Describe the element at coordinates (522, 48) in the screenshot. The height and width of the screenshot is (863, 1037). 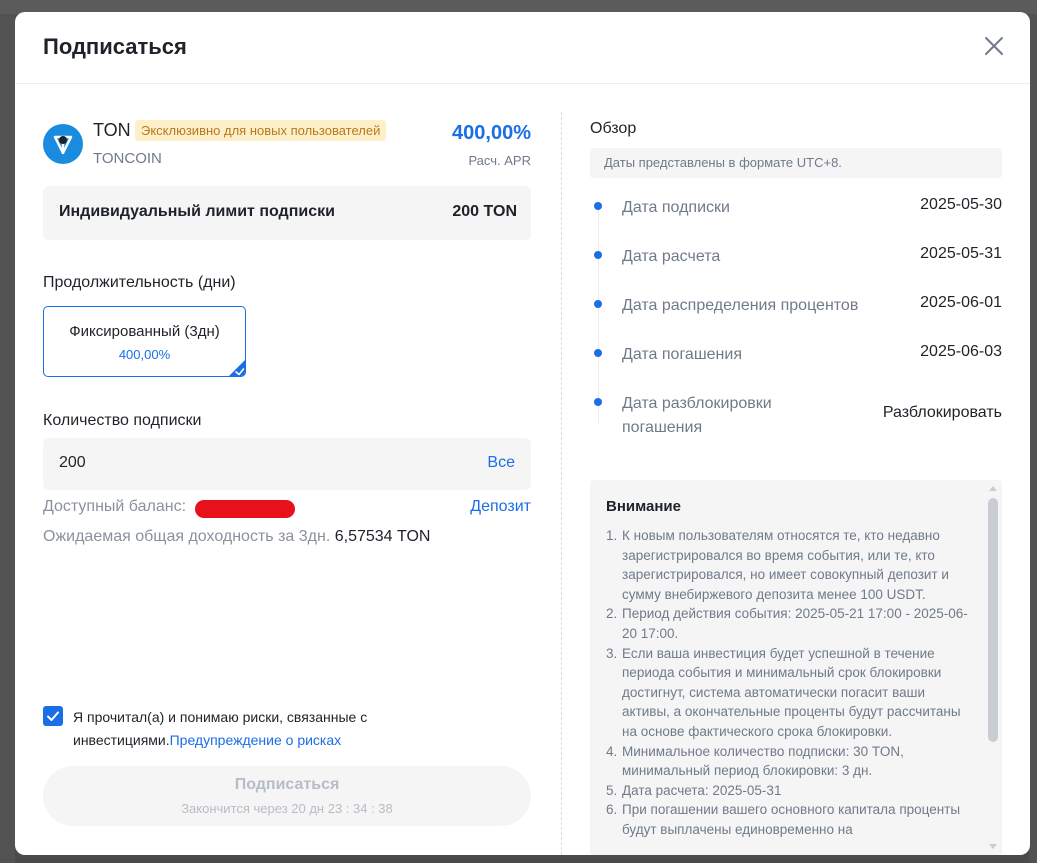
I see `modal-header: Подписаться` at that location.